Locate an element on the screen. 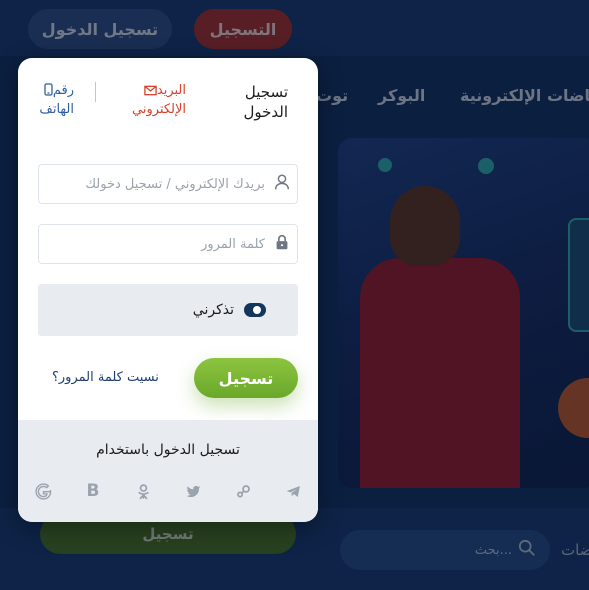  blogger-icon: B is located at coordinates (93, 491).